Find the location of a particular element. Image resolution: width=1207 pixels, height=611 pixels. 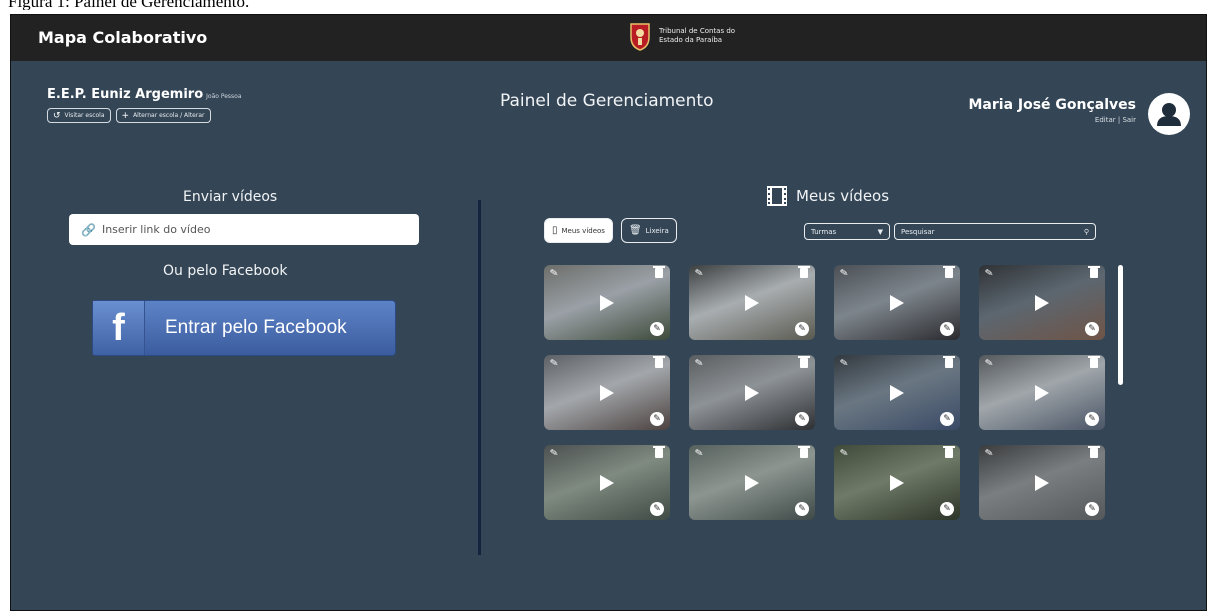

switch-school-button: + Alternar escola / Alterar is located at coordinates (163, 115).